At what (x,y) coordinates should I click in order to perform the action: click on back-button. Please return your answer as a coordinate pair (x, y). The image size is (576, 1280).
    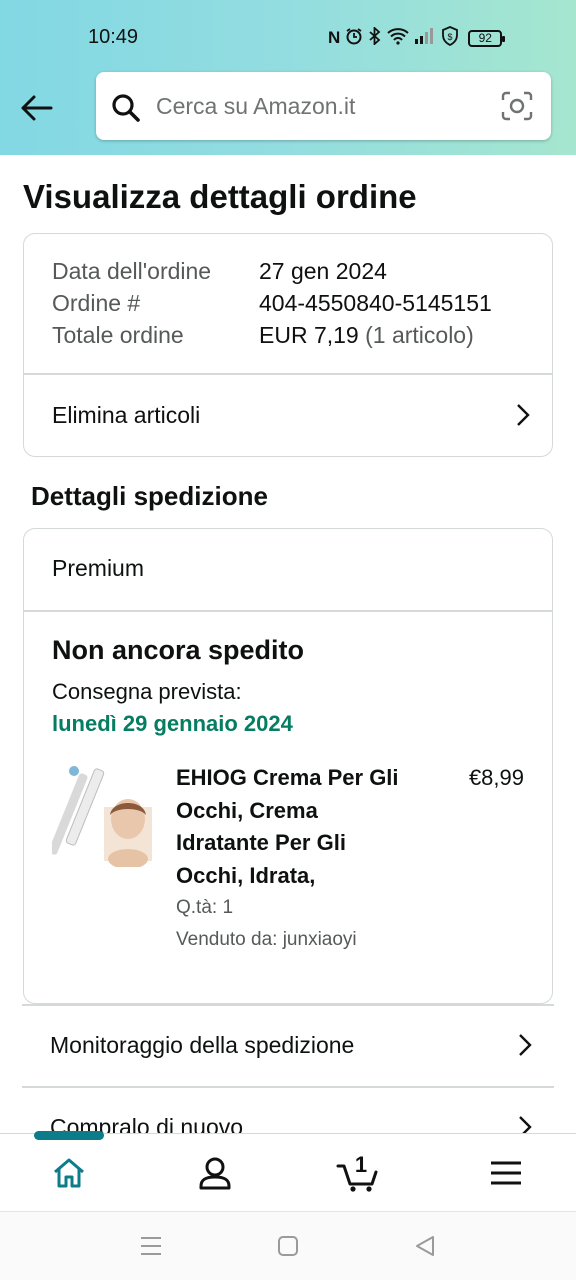
    Looking at the image, I should click on (36, 108).